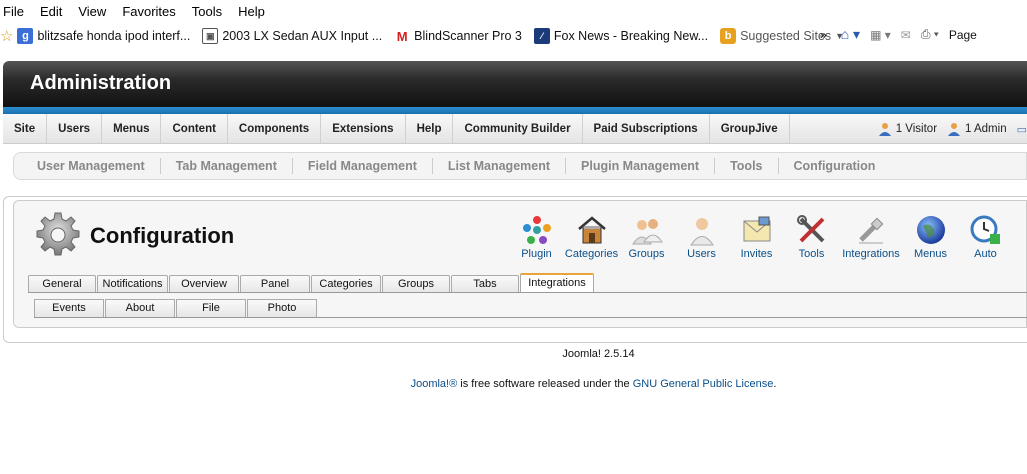  What do you see at coordinates (69, 308) in the screenshot?
I see `subtab-events: Events` at bounding box center [69, 308].